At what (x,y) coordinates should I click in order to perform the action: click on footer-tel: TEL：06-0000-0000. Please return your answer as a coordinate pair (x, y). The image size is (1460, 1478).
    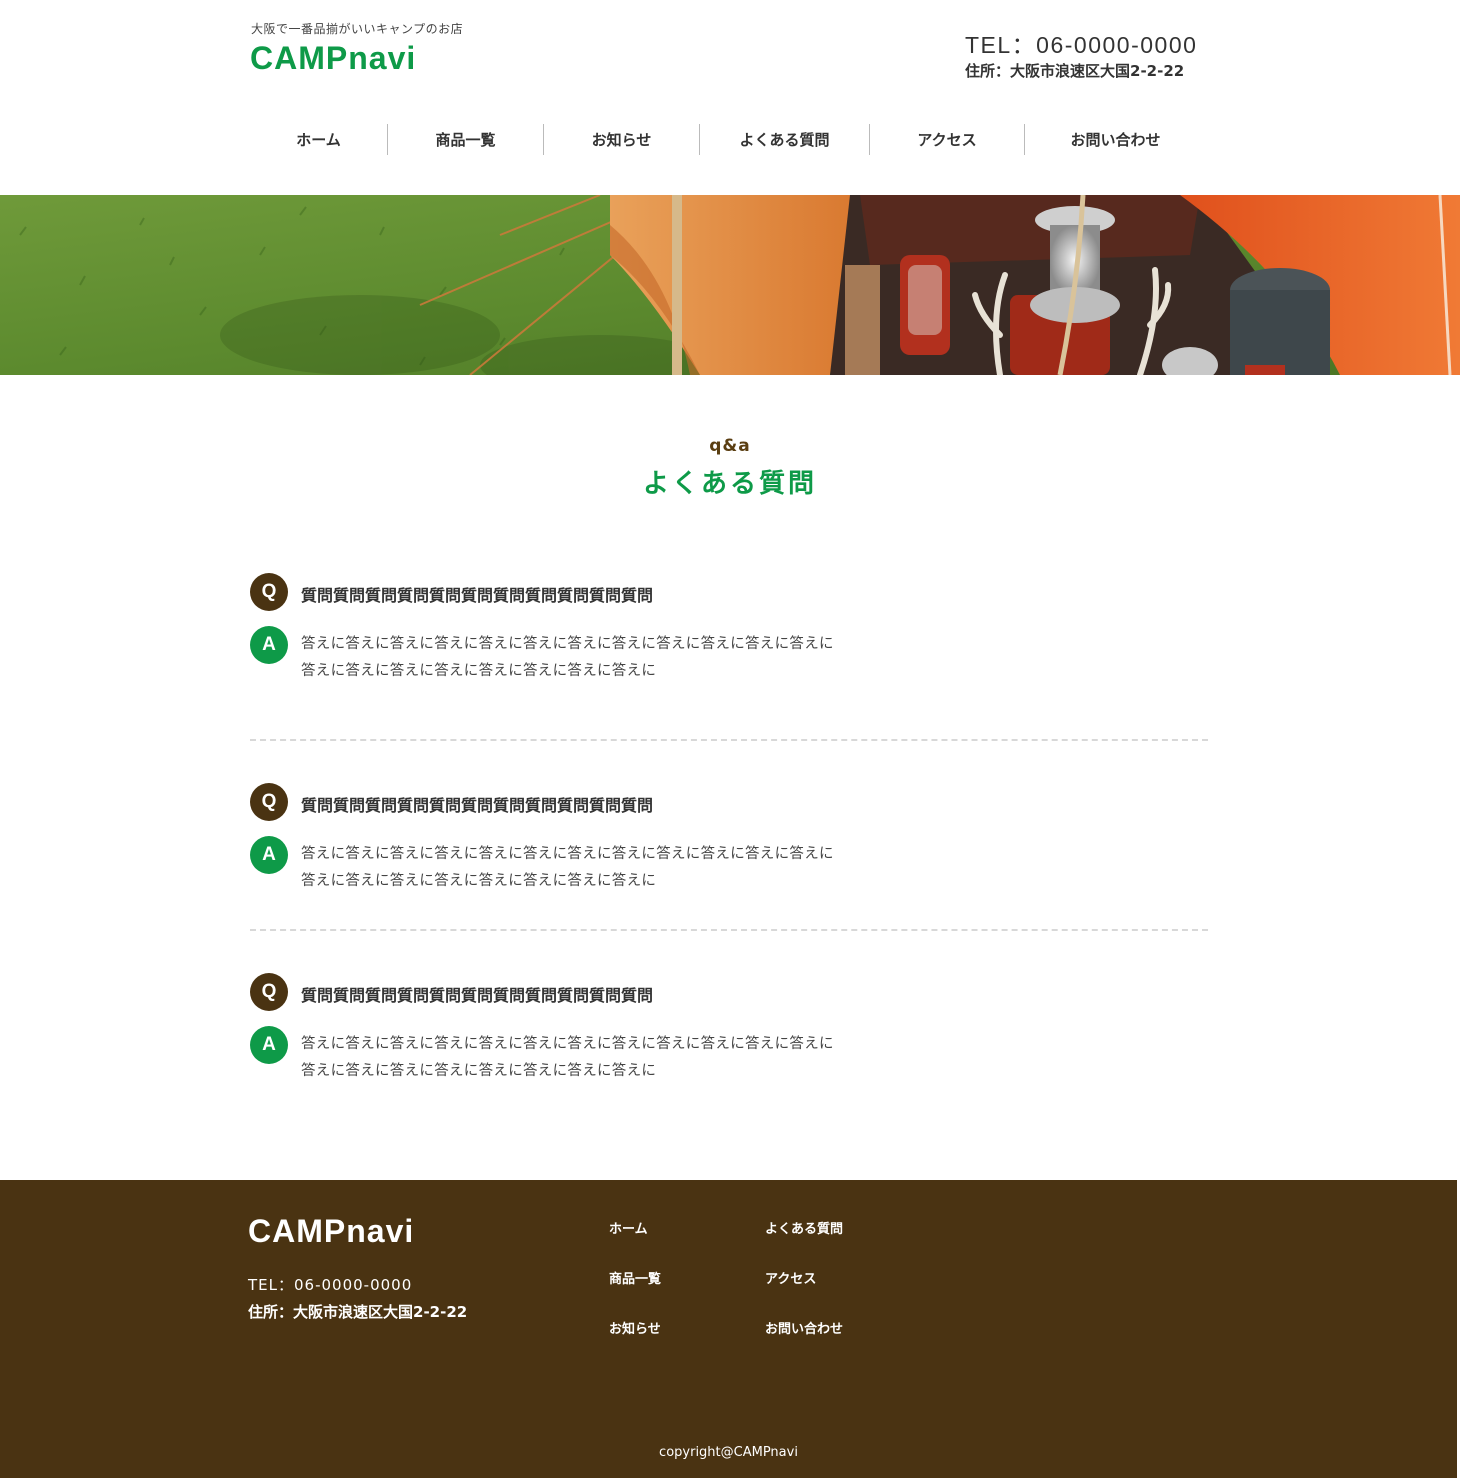
    Looking at the image, I should click on (330, 1285).